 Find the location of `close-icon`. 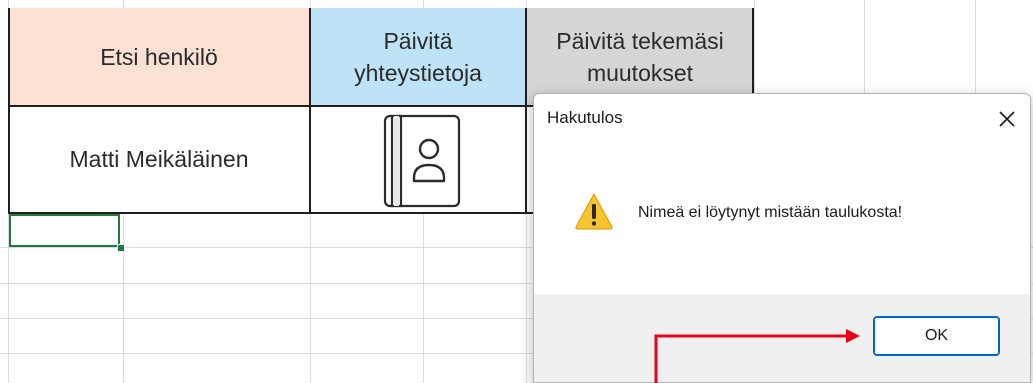

close-icon is located at coordinates (1007, 119).